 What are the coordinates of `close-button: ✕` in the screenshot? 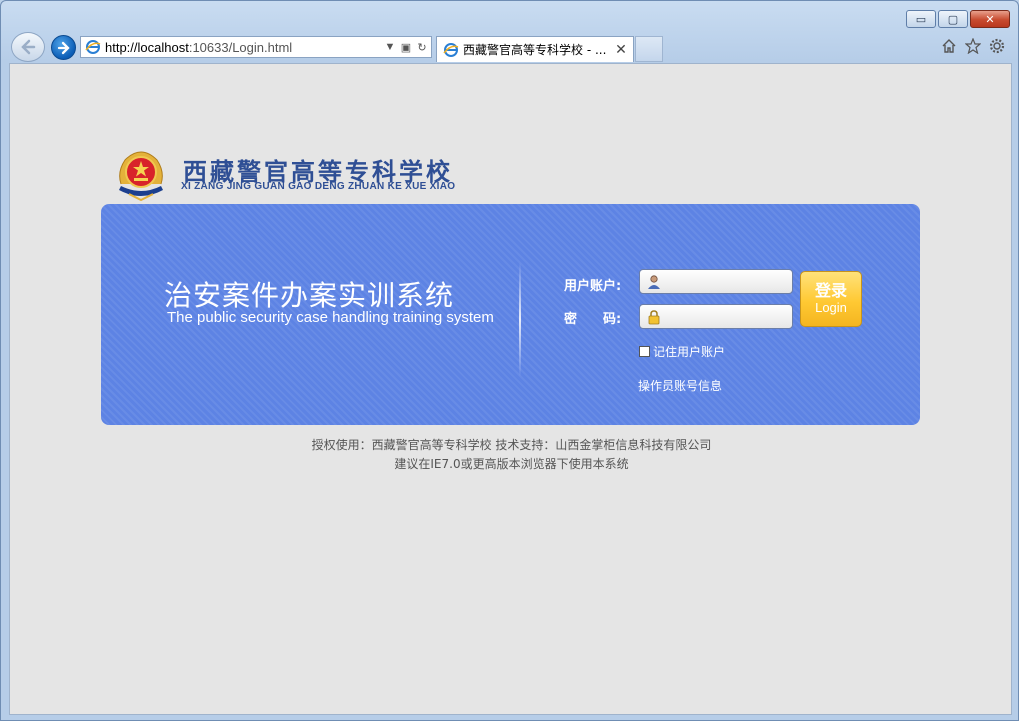 It's located at (990, 19).